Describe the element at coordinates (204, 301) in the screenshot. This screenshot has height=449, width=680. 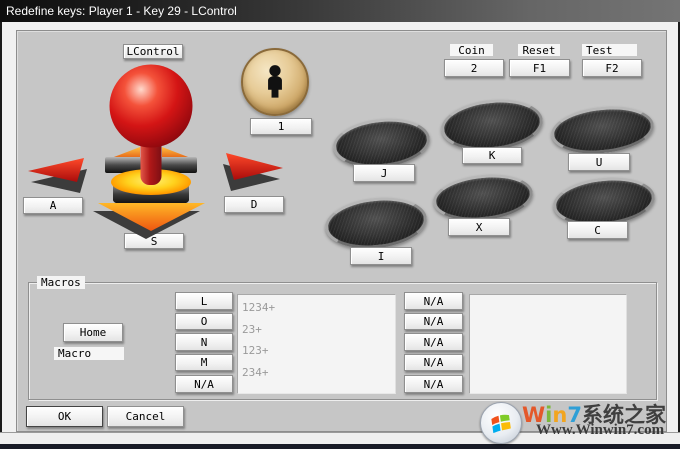
I see `macro-key-button-1: L` at that location.